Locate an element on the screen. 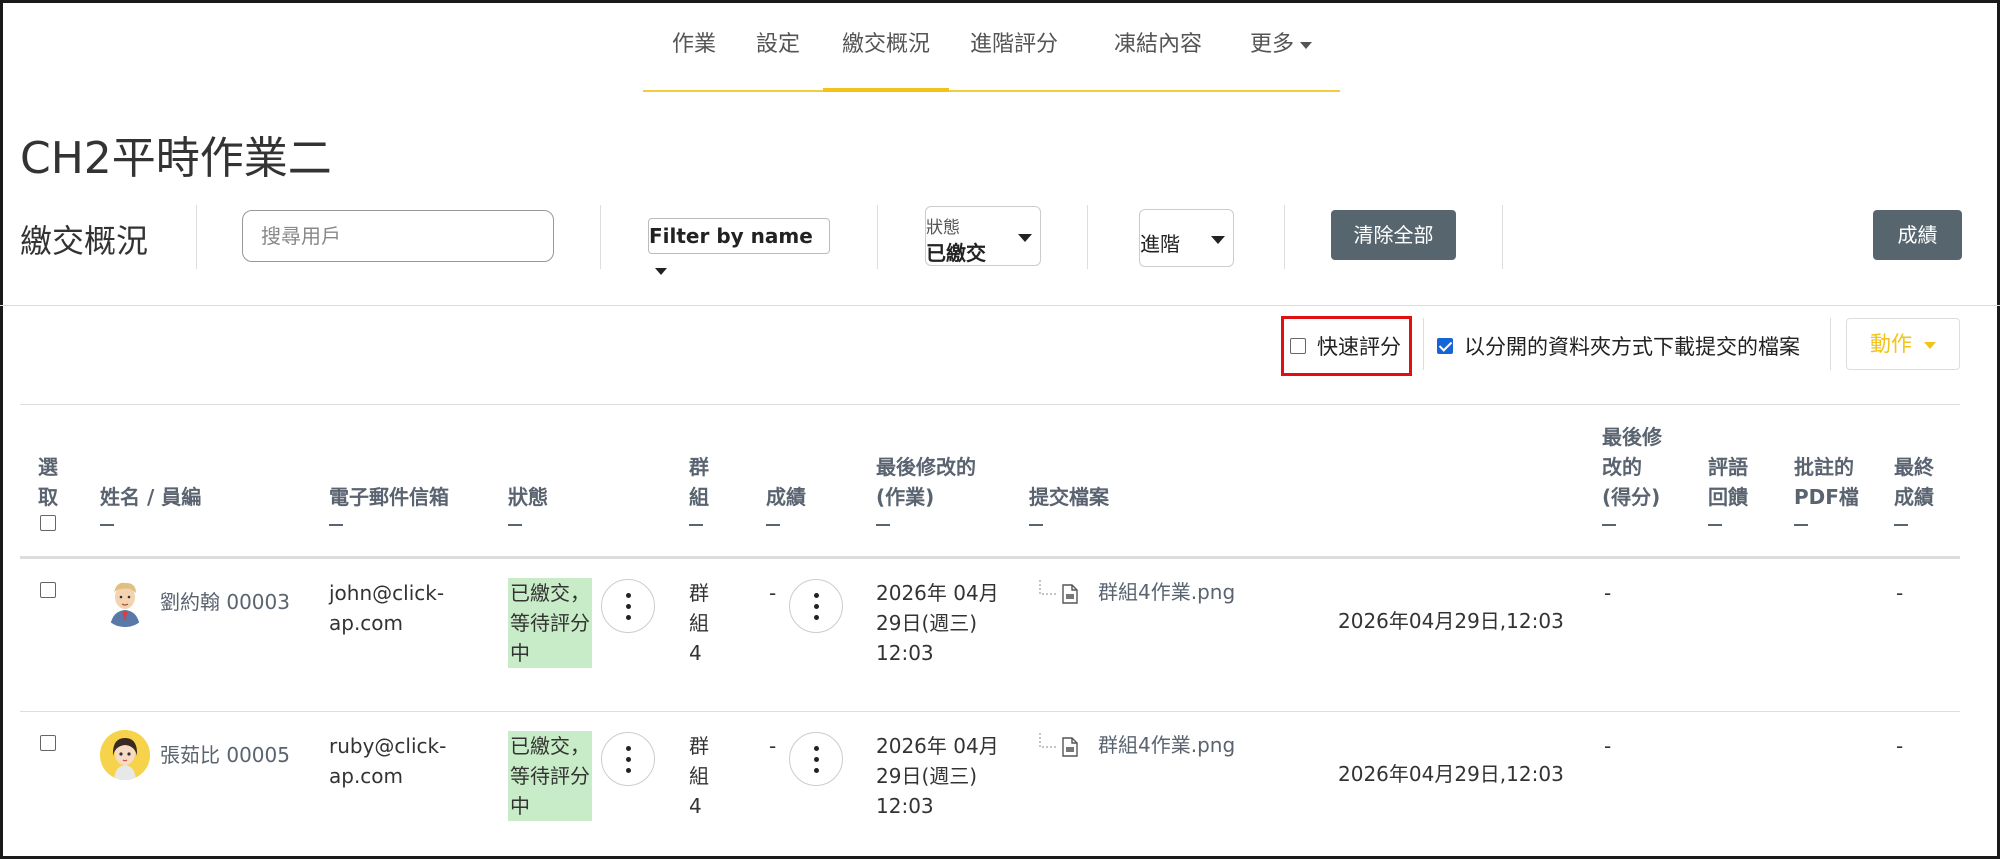  page-title: CH2平時作業二 is located at coordinates (176, 158).